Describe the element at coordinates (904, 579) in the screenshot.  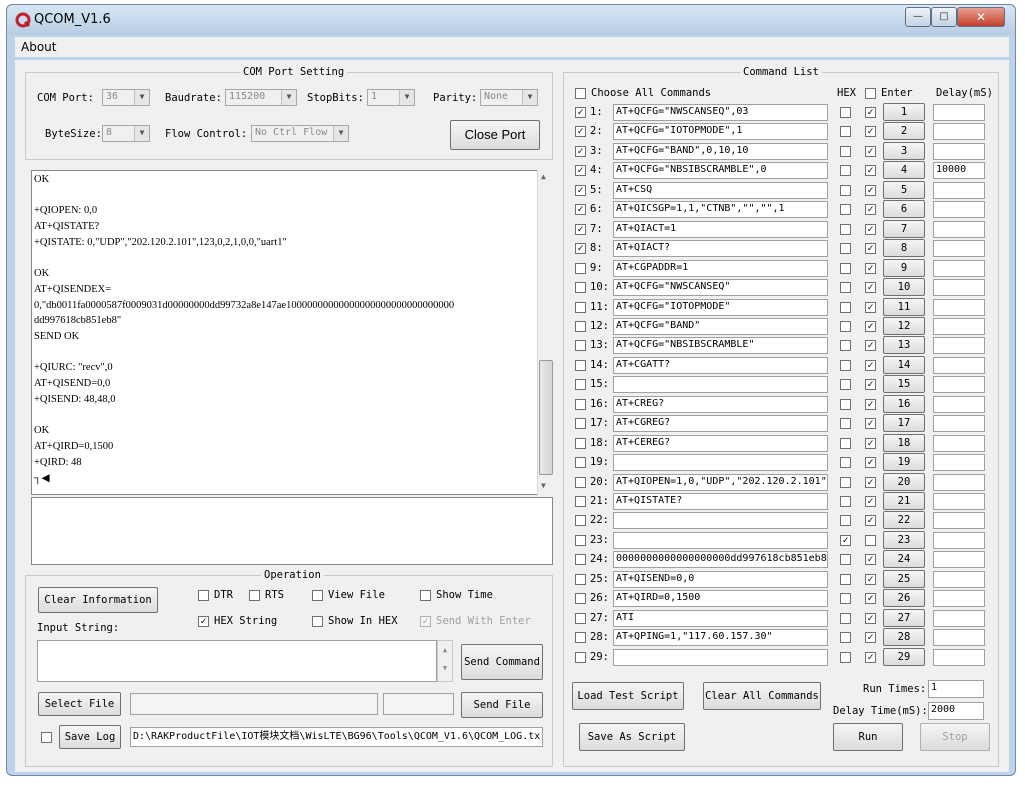
I see `command-send-button: 25` at that location.